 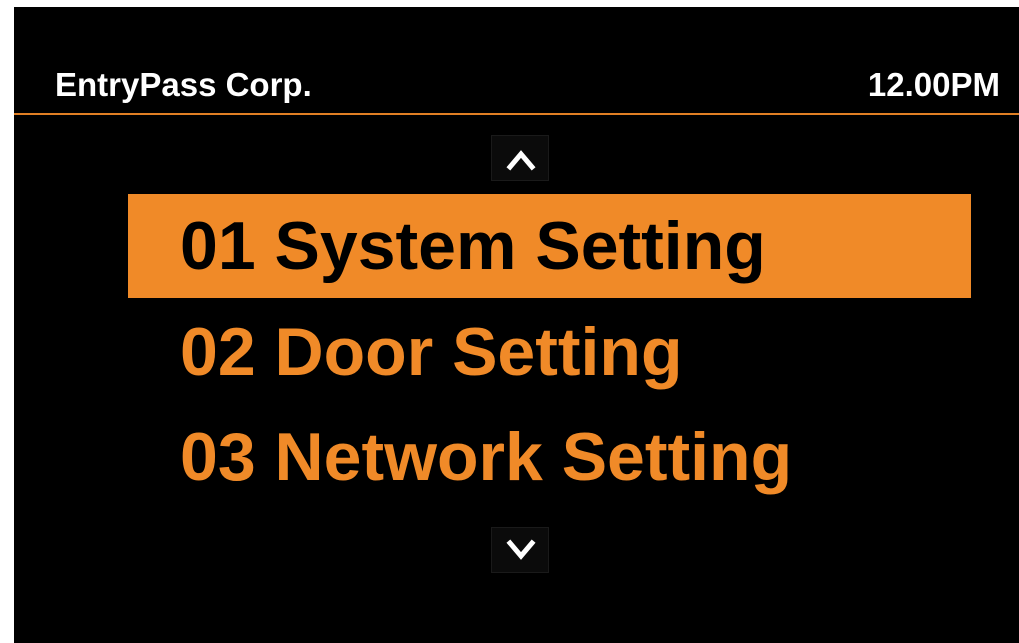 I want to click on chevron-up-icon, so click(x=521, y=160).